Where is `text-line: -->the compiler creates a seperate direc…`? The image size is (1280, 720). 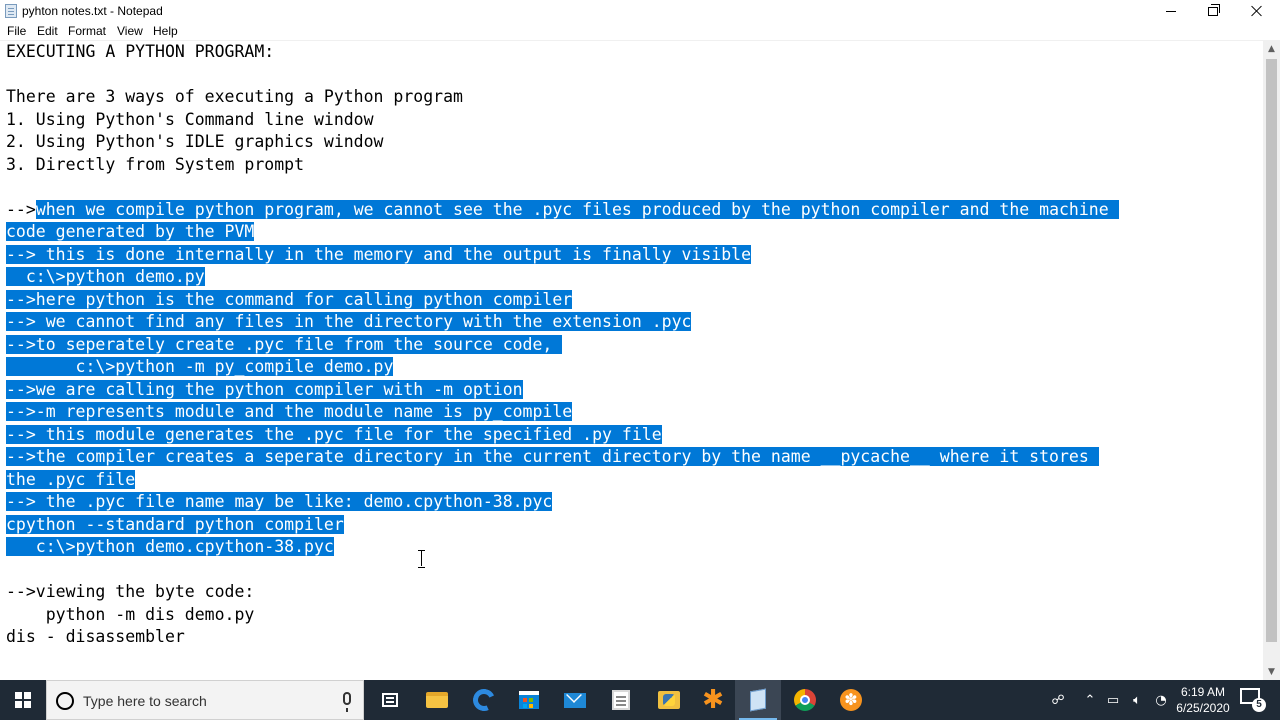
text-line: -->the compiler creates a seperate direc… is located at coordinates (562, 457).